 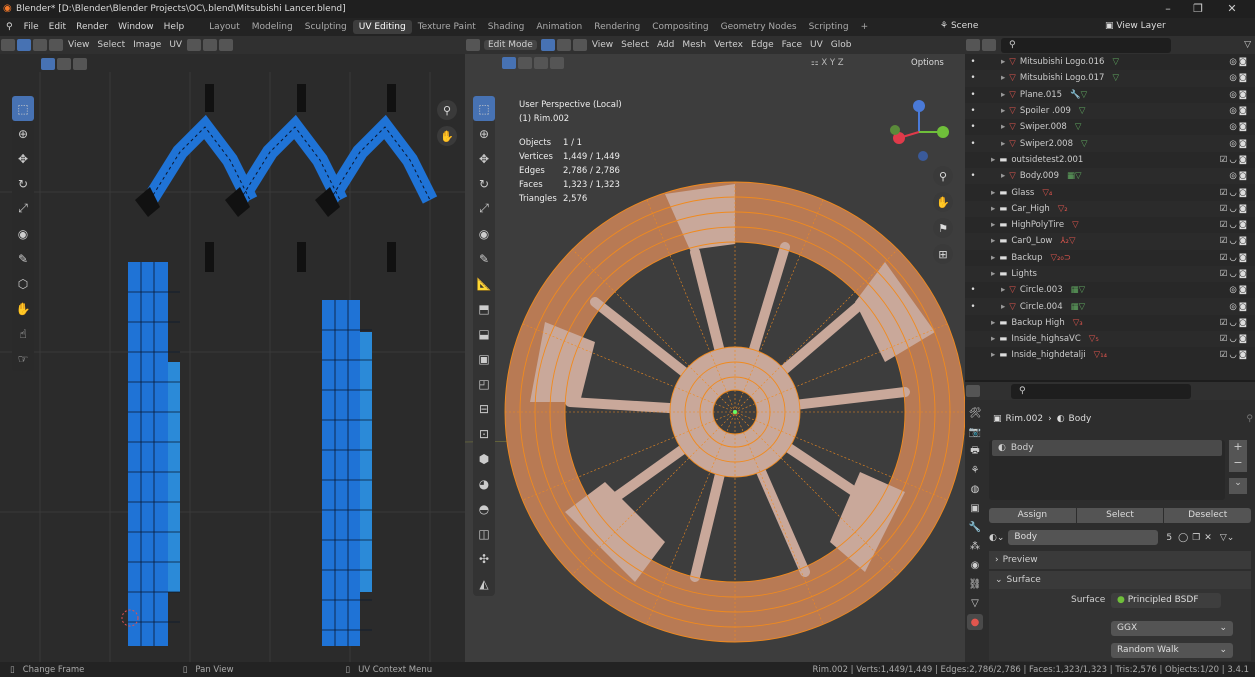 I want to click on particles-tab-icon: ⁂, so click(x=975, y=546).